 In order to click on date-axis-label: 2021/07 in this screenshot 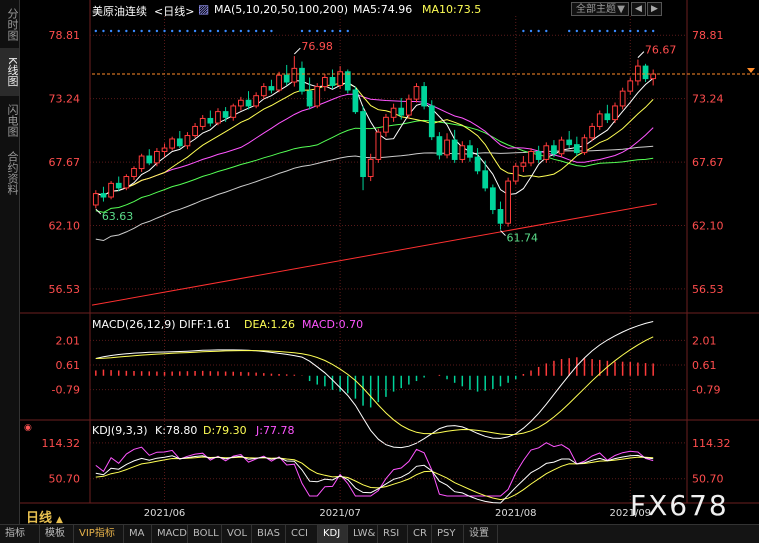, I will do `click(340, 513)`.